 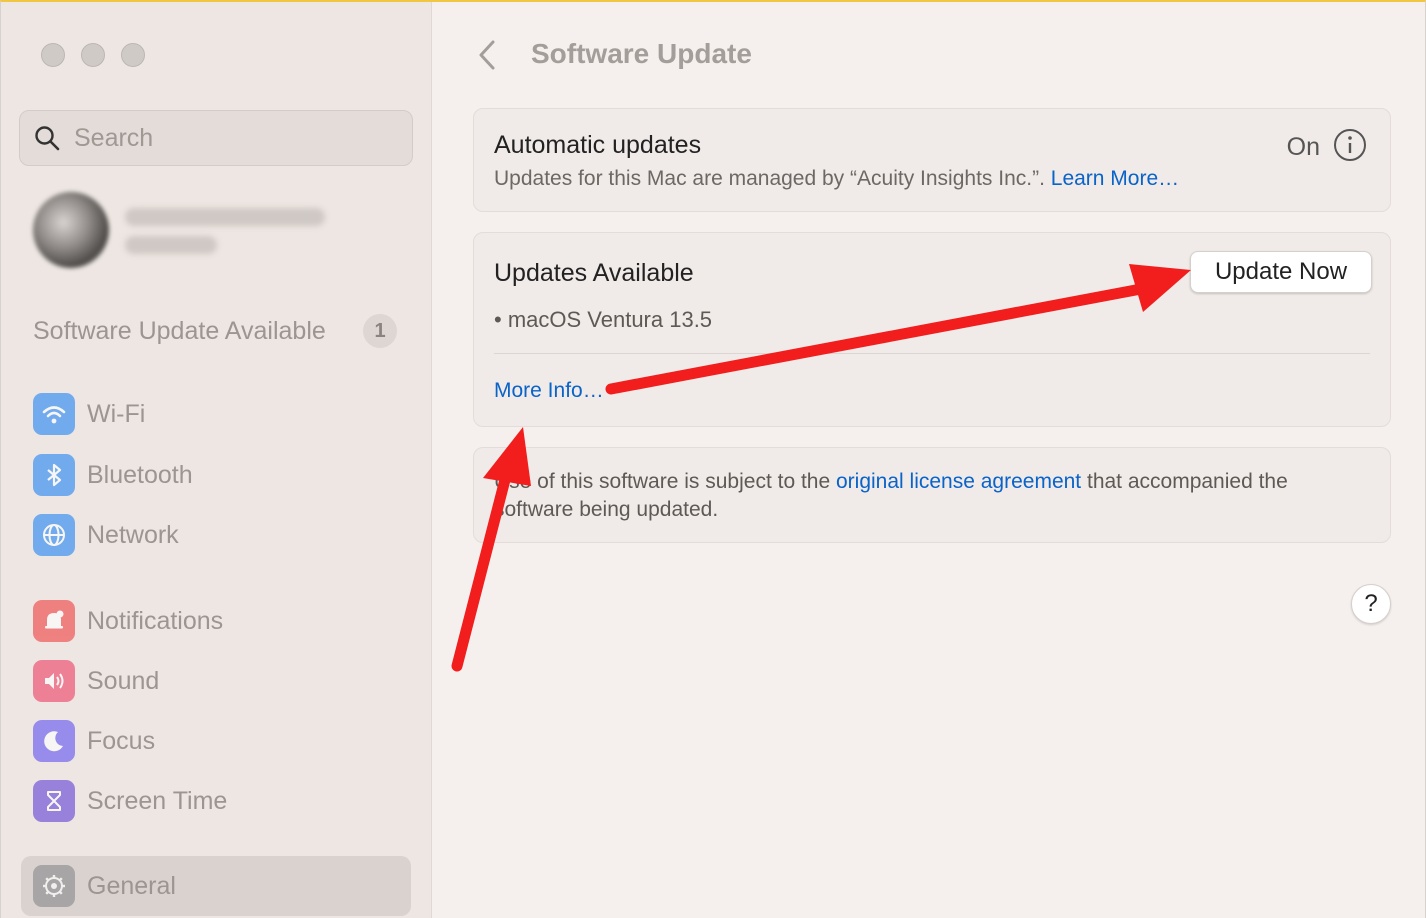 I want to click on zoom-window-button, so click(x=133, y=55).